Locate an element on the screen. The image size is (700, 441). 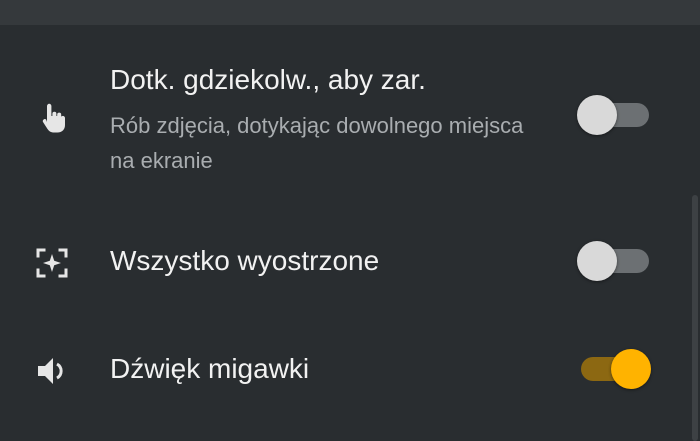
shutter-sound-toggle is located at coordinates (614, 369).